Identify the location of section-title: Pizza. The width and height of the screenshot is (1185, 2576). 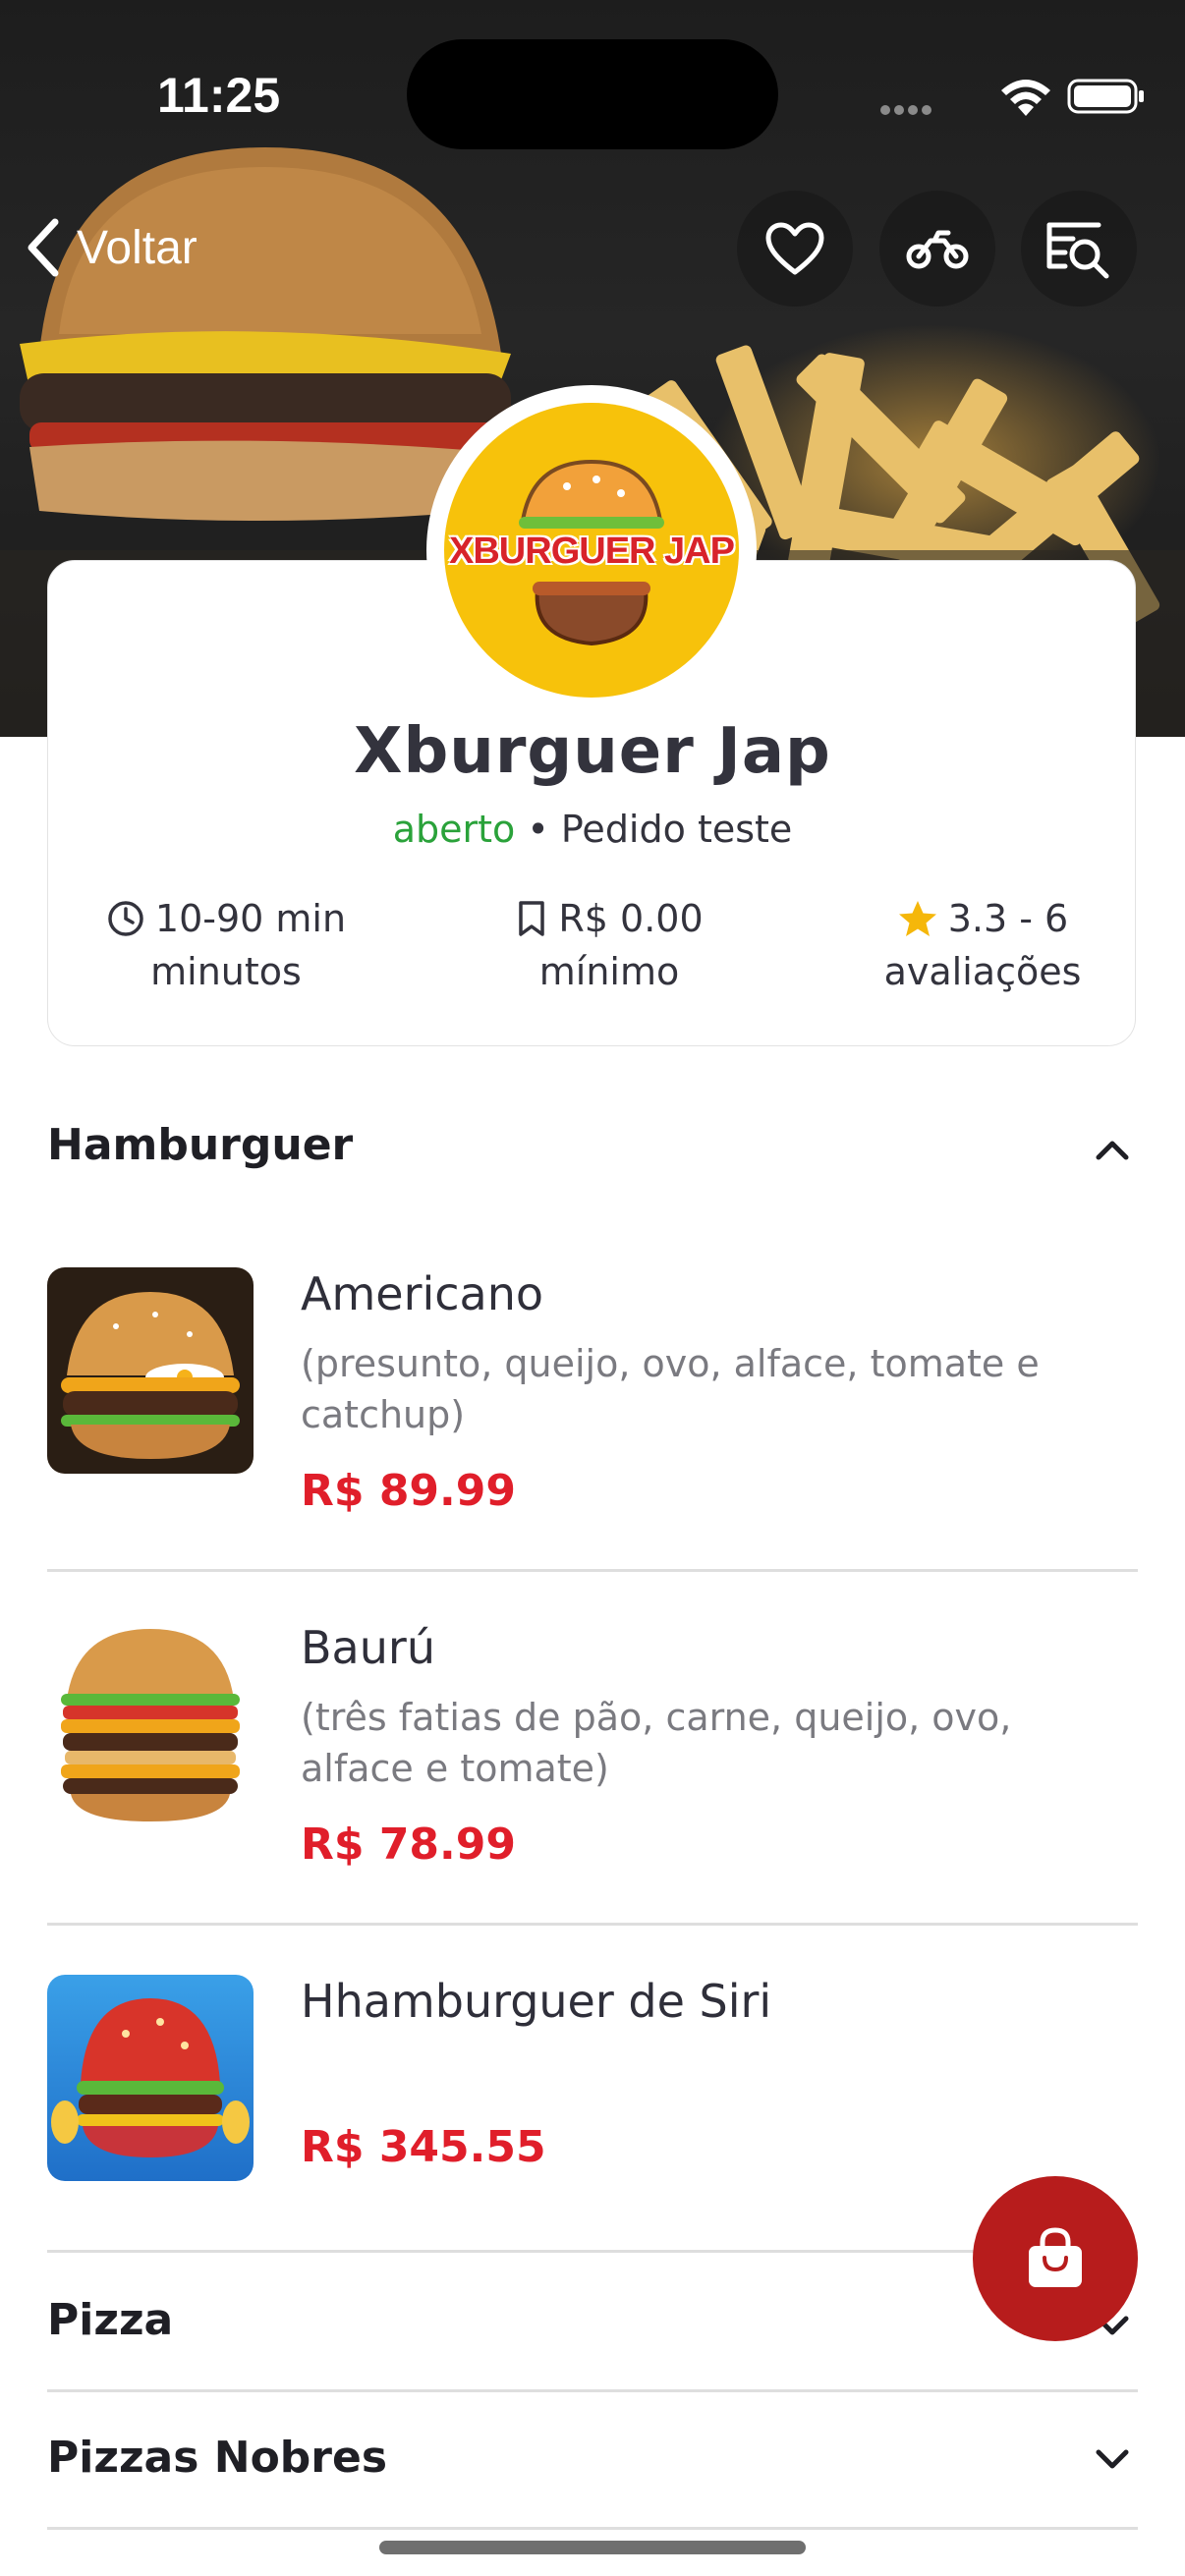
(111, 2320).